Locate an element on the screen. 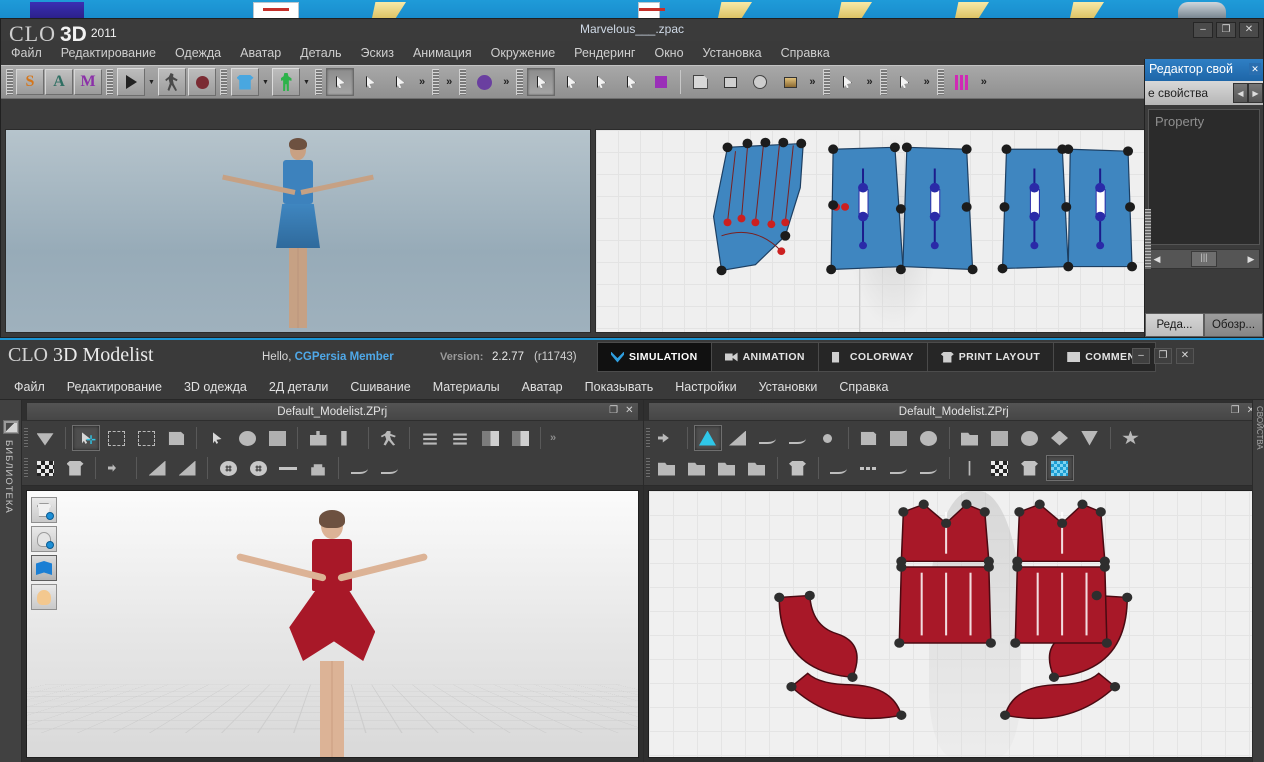 The height and width of the screenshot is (762, 1264). toolbar-grip is located at coordinates (9, 82).